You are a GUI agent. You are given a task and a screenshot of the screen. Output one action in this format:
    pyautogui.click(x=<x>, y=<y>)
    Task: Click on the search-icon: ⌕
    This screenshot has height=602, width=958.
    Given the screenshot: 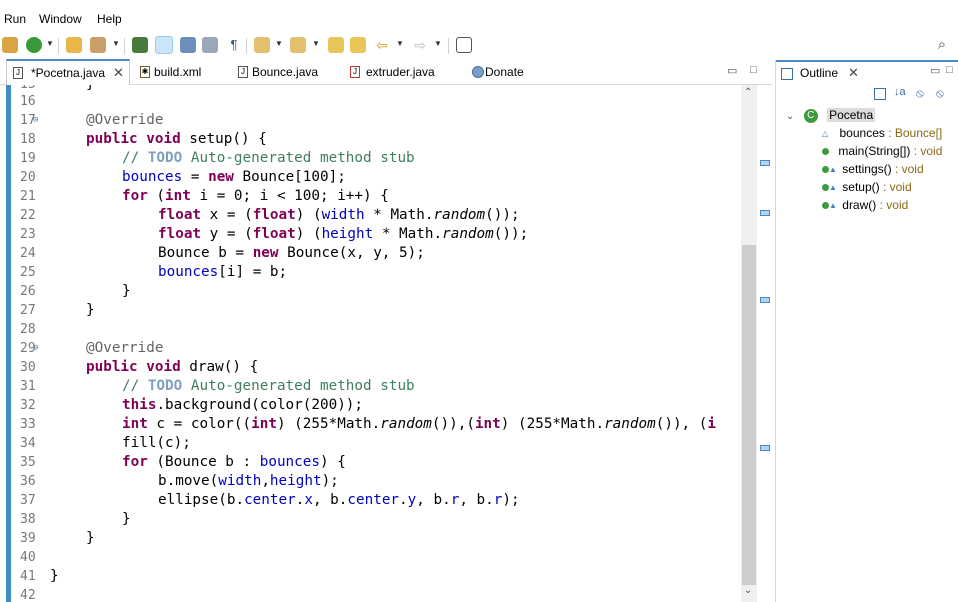 What is the action you would take?
    pyautogui.click(x=942, y=45)
    